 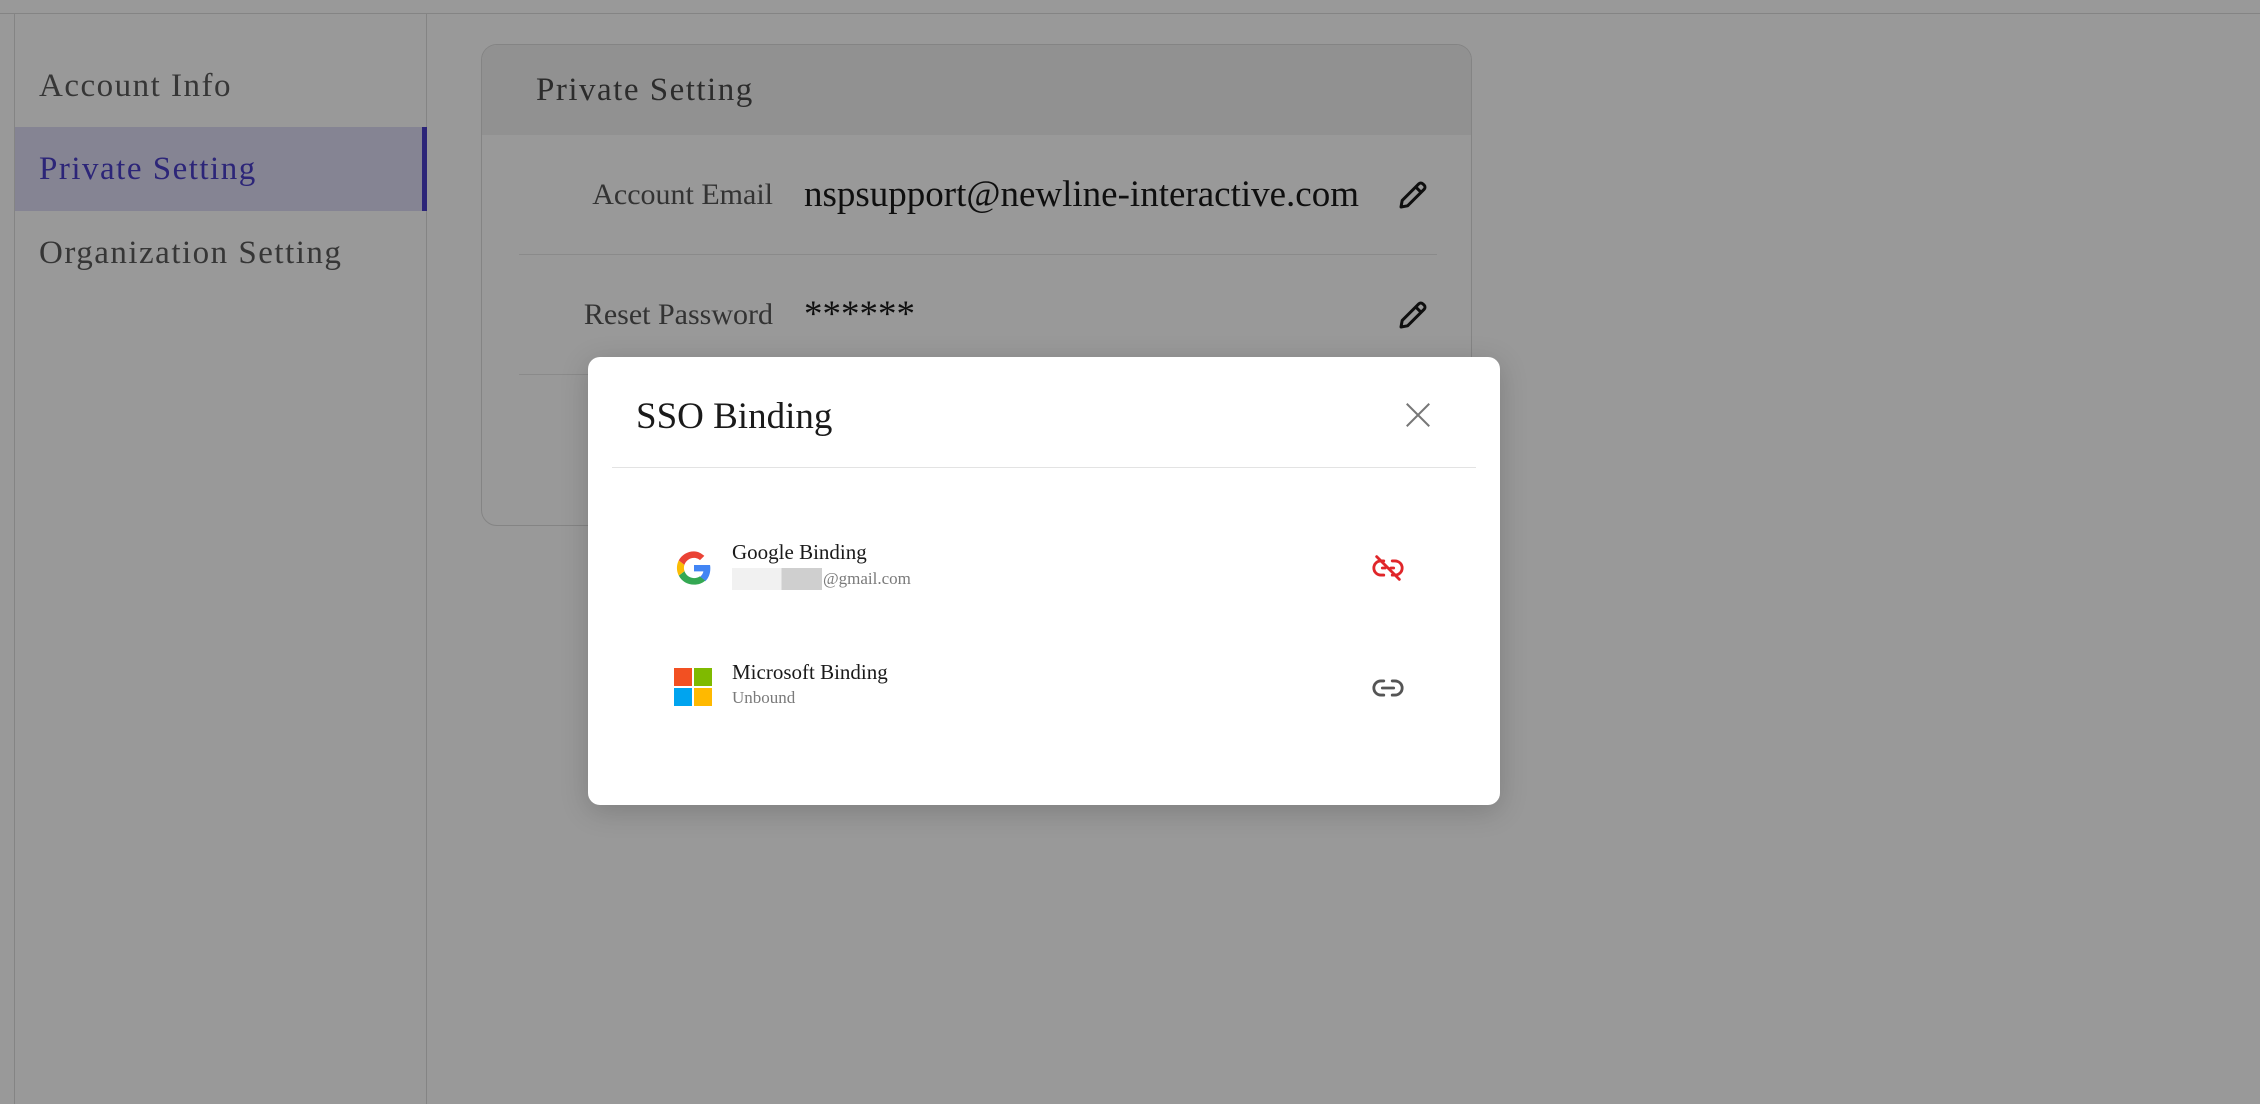 What do you see at coordinates (799, 552) in the screenshot?
I see `google-binding-name: Google Binding` at bounding box center [799, 552].